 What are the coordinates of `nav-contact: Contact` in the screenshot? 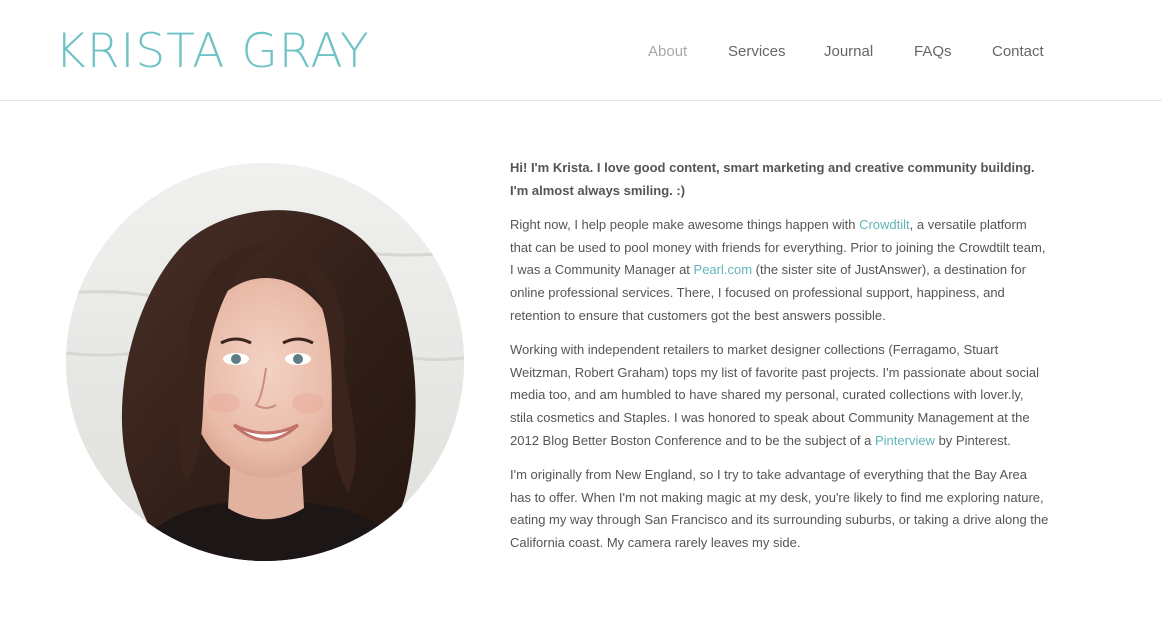 It's located at (1018, 51).